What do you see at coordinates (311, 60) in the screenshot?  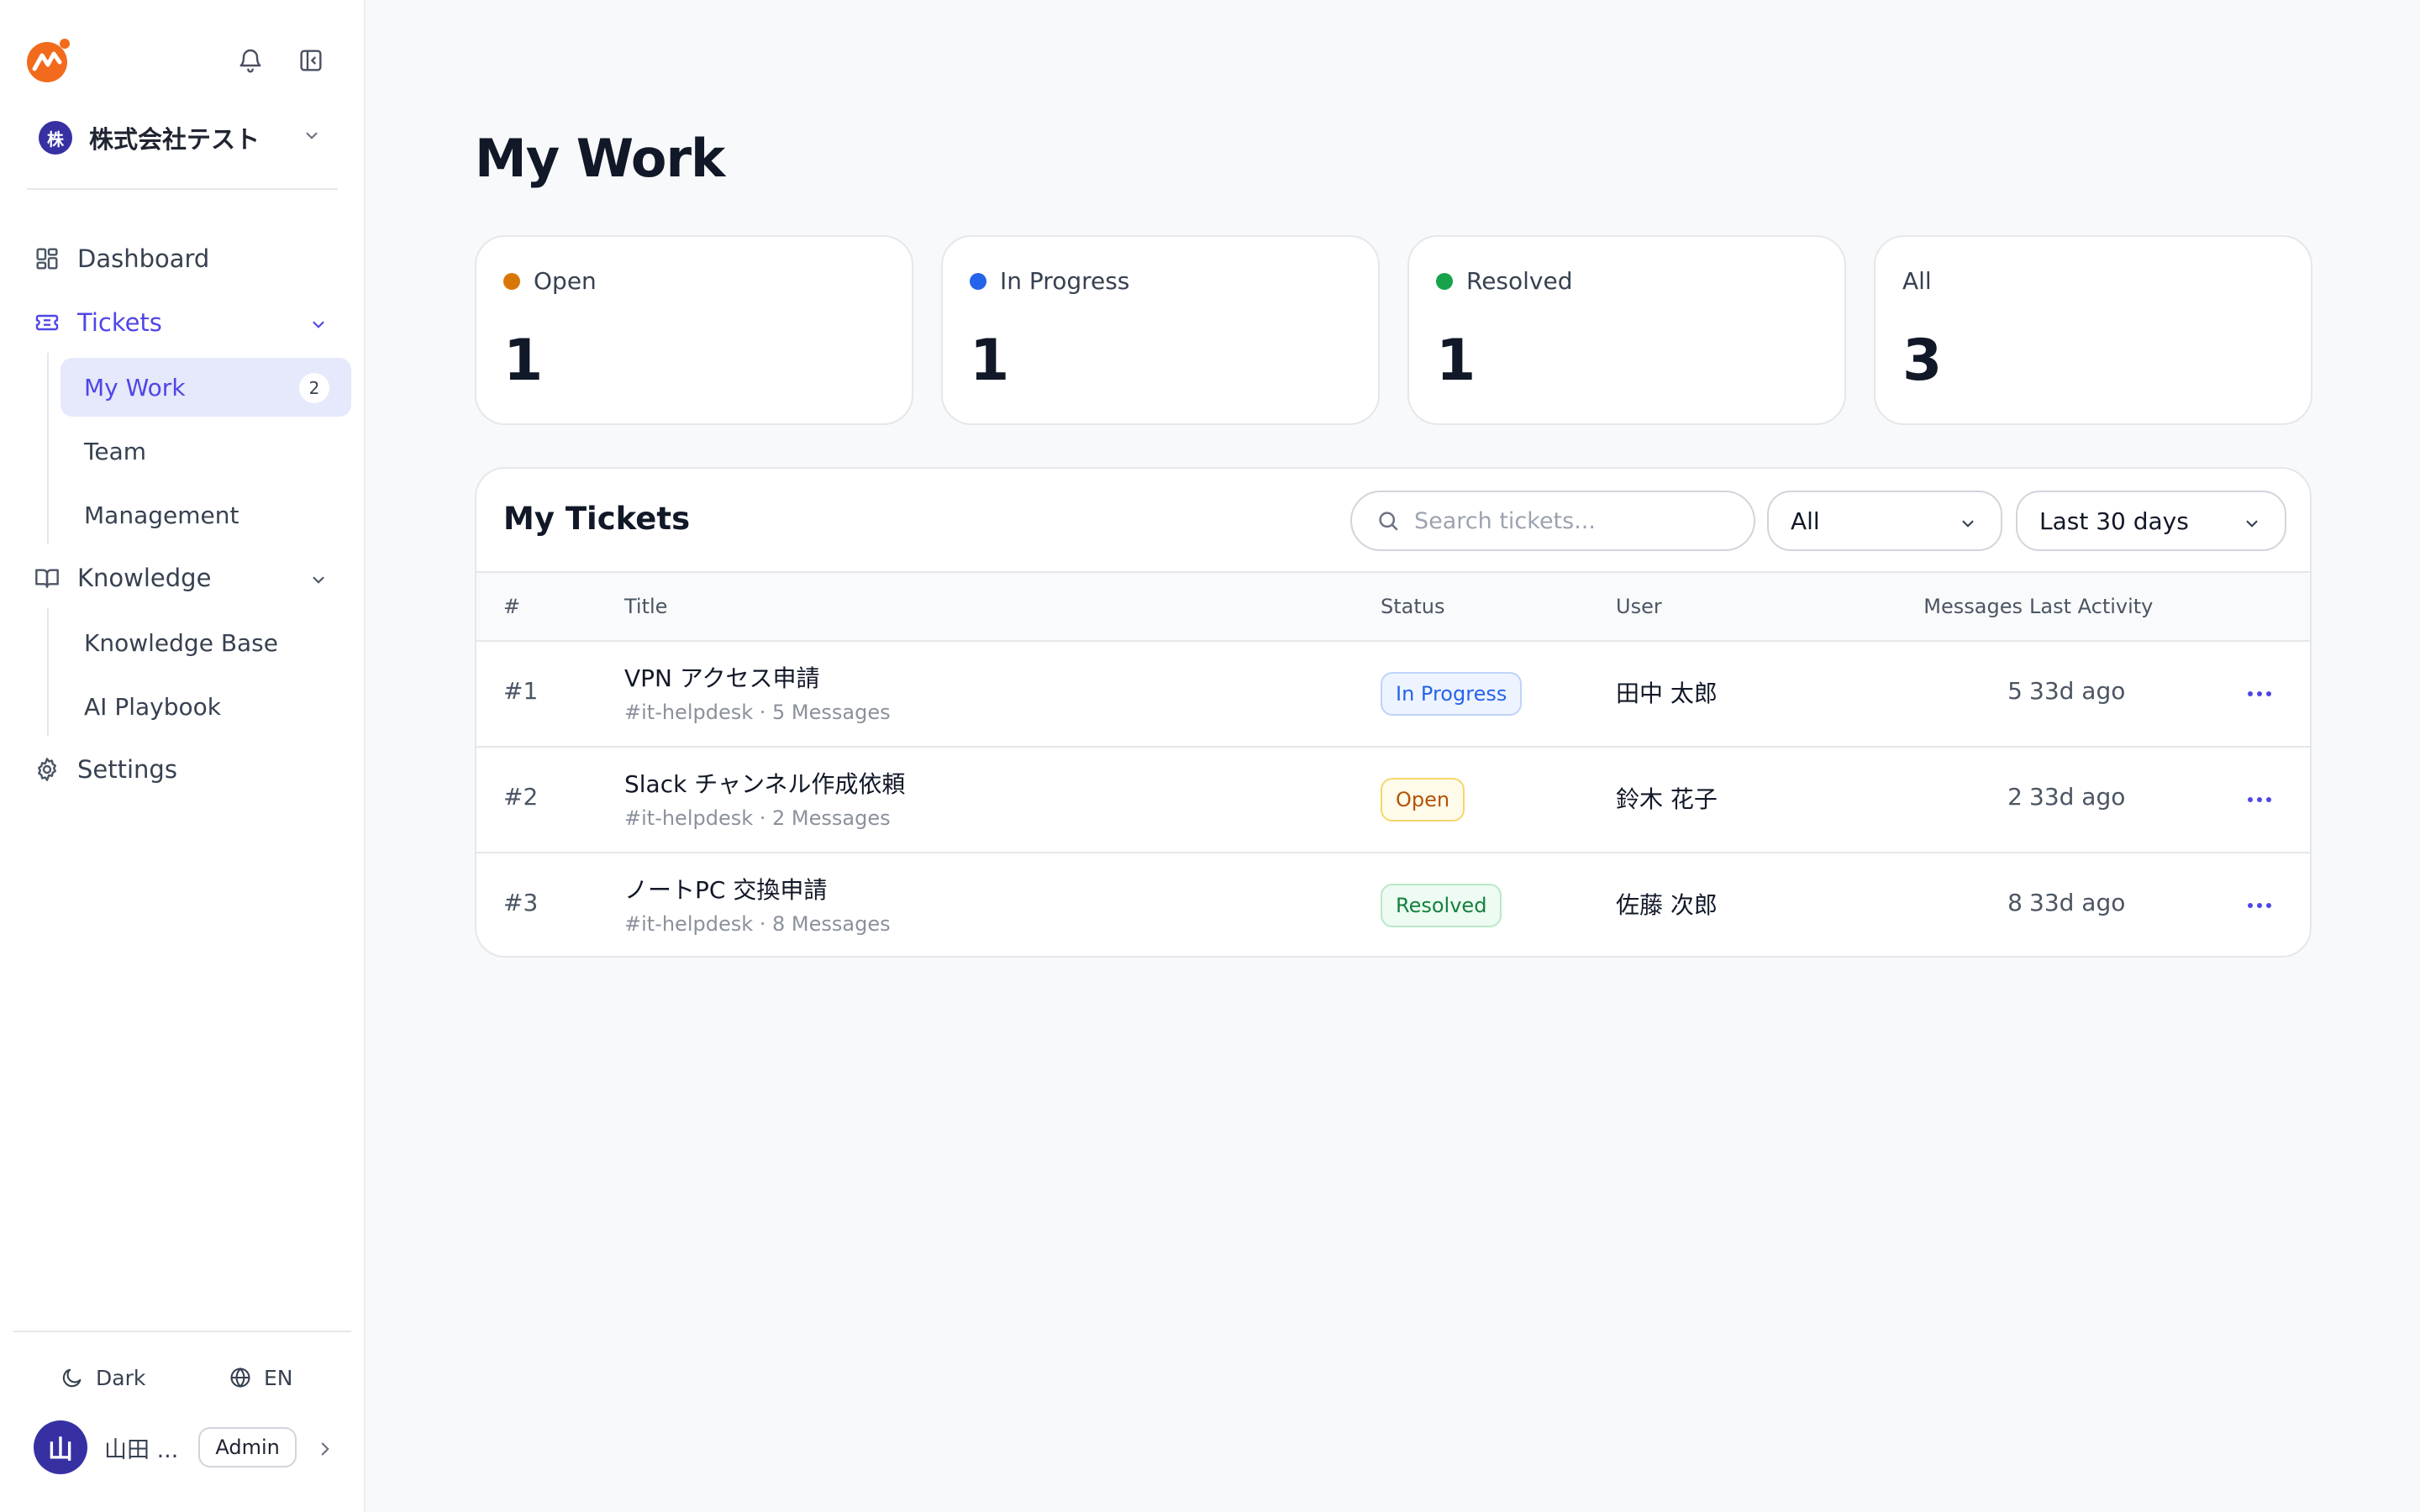 I see `collapse-sidebar-icon` at bounding box center [311, 60].